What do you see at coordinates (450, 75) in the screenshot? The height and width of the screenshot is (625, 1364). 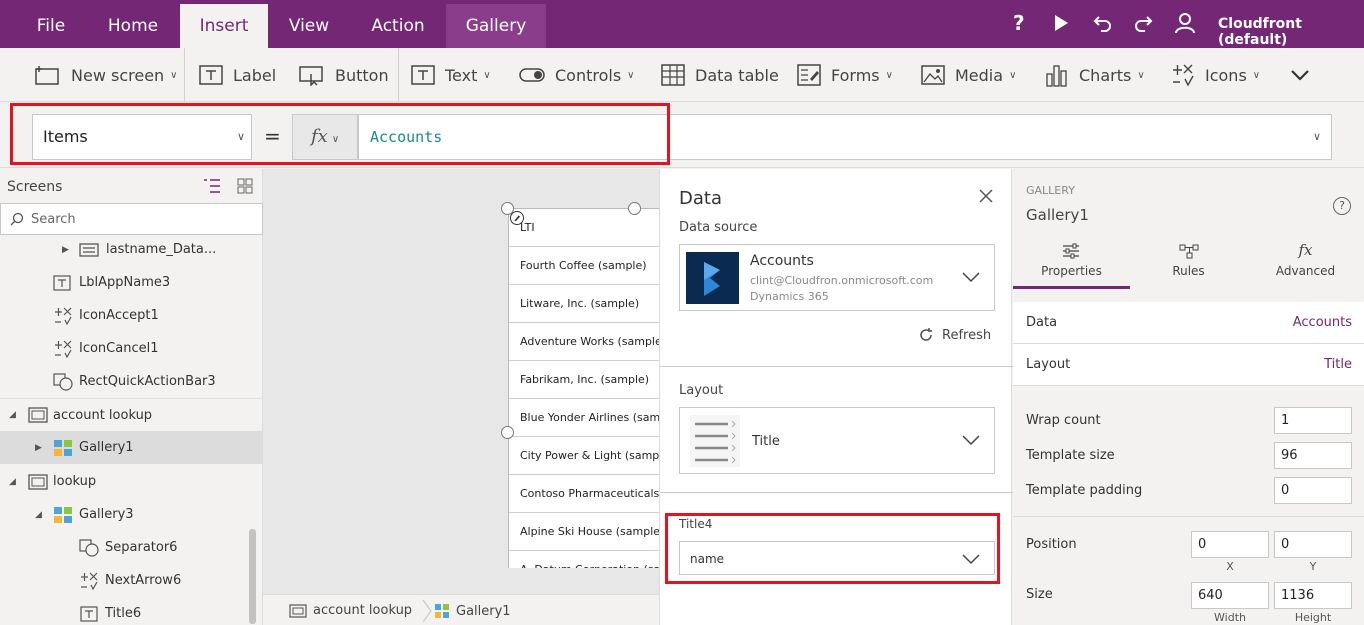 I see `text-button: Text ∨` at bounding box center [450, 75].